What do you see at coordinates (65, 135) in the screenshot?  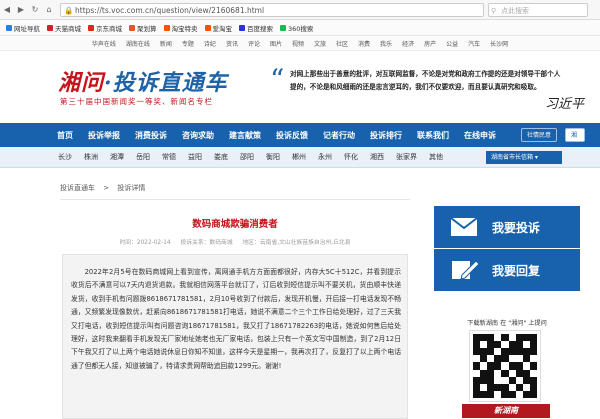 I see `main-nav-item: 首页` at bounding box center [65, 135].